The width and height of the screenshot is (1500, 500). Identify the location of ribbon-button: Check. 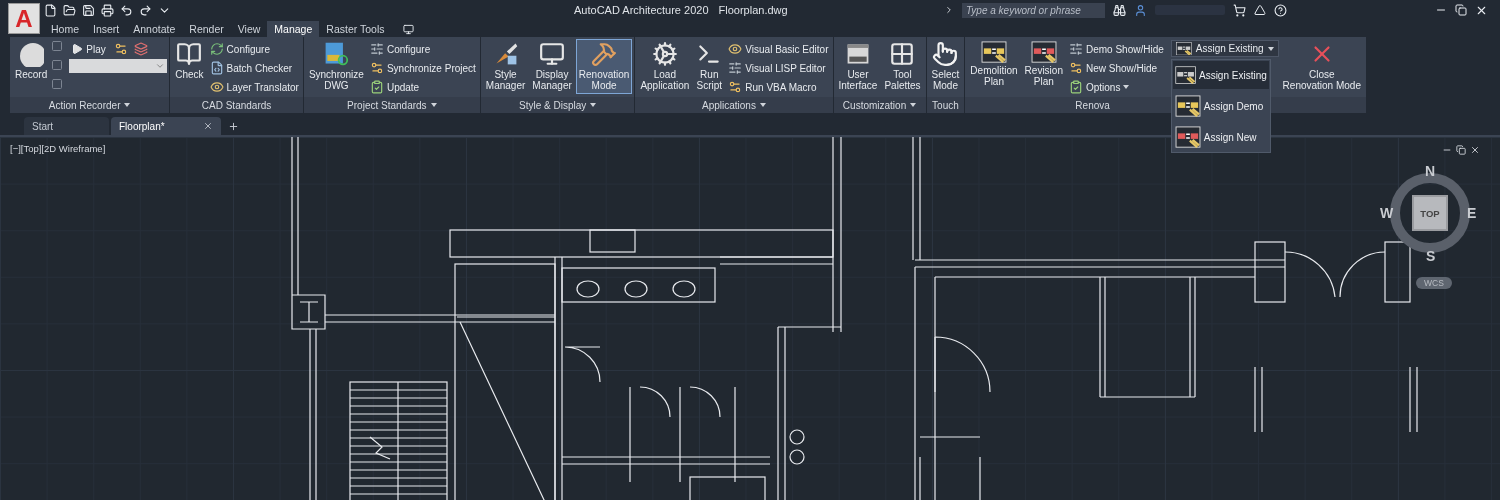
(189, 66).